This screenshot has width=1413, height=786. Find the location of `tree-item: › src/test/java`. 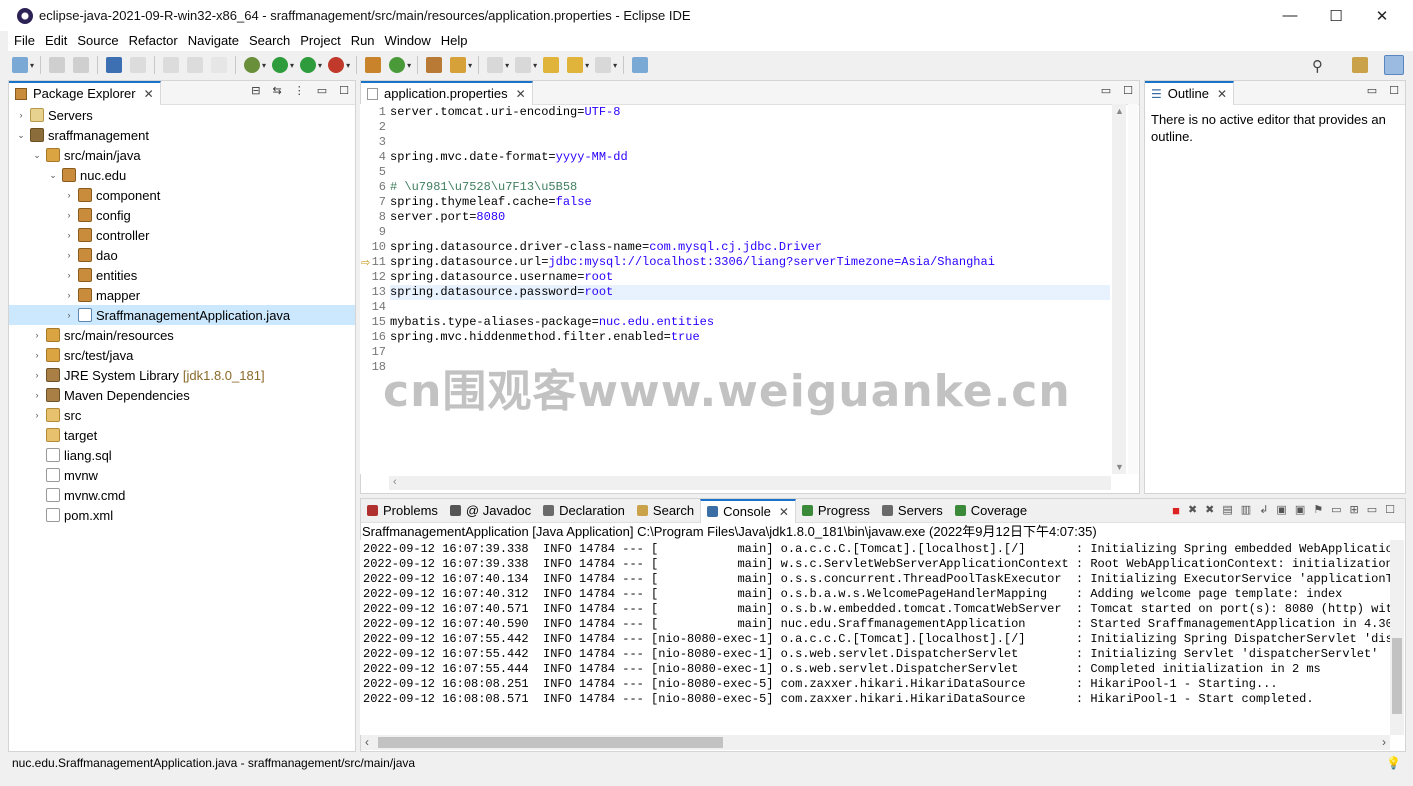

tree-item: › src/test/java is located at coordinates (182, 355).